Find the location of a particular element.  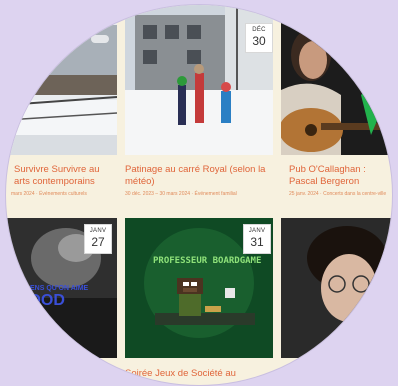

event-title: Fr is located at coordinates (333, 374).